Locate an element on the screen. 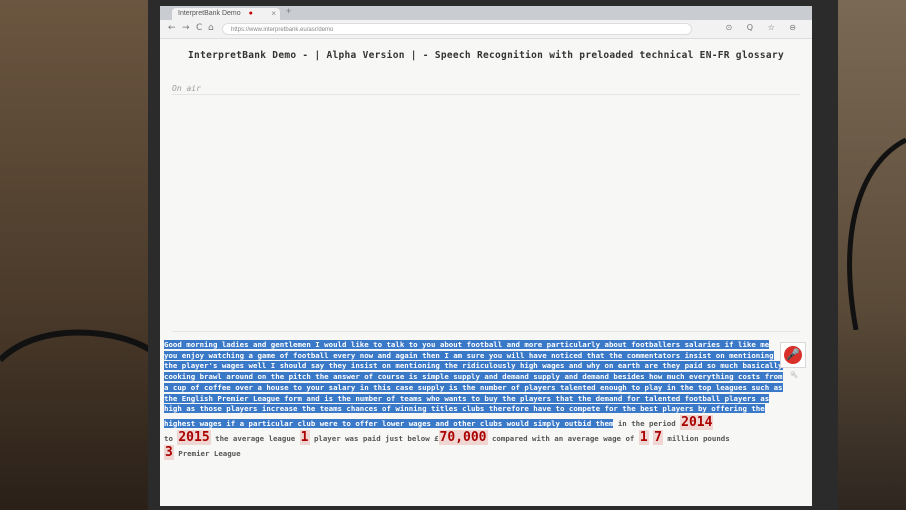  mouse-cursor-icon: ↖ is located at coordinates (794, 375).